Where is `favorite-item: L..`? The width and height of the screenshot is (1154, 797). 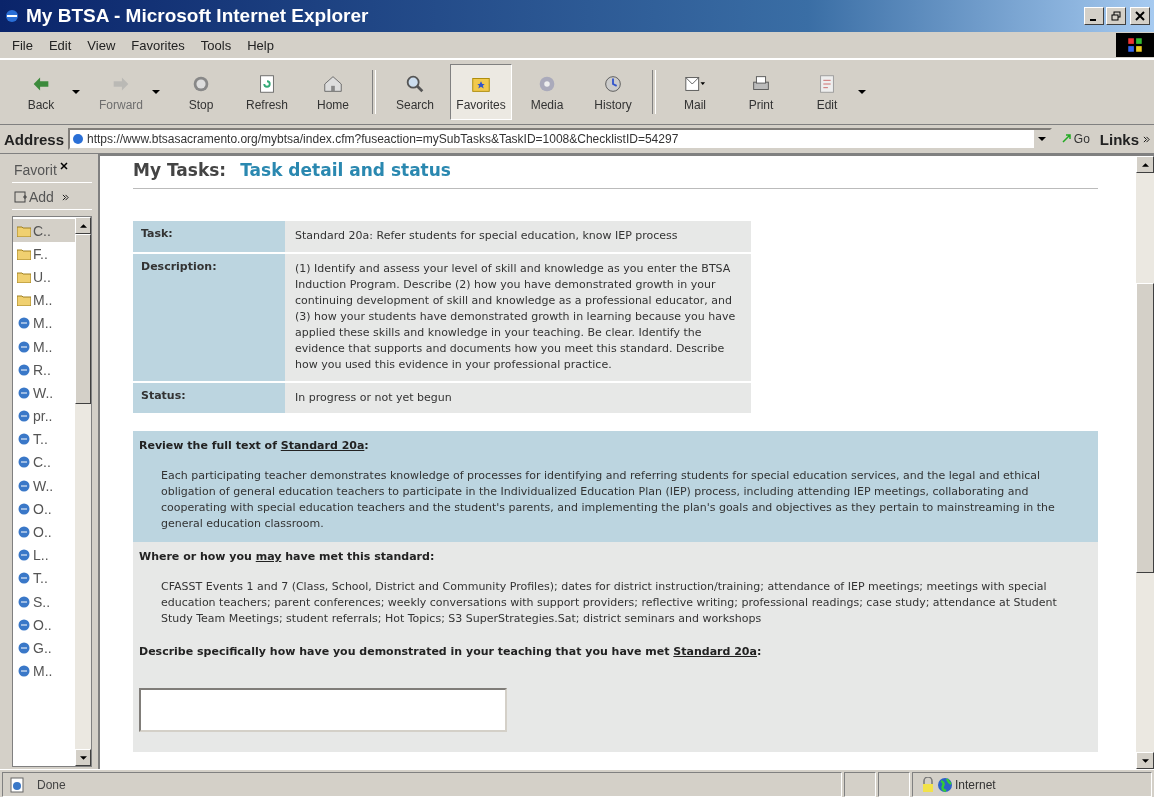
favorite-item: L.. is located at coordinates (44, 555).